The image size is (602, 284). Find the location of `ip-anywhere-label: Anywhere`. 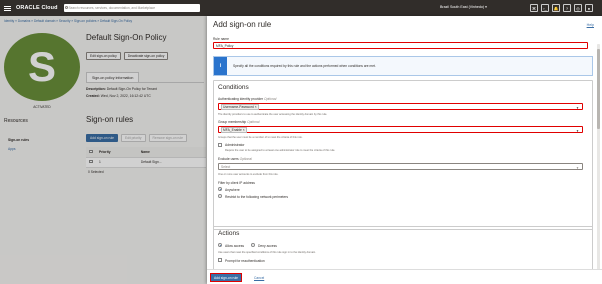

ip-anywhere-label: Anywhere is located at coordinates (232, 189).